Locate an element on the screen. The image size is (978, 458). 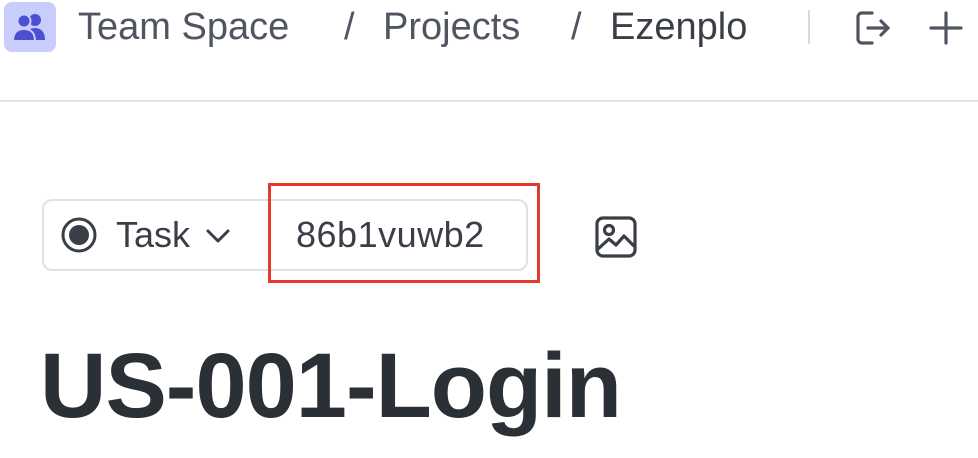
task-type-dropdown: Task is located at coordinates (157, 235).